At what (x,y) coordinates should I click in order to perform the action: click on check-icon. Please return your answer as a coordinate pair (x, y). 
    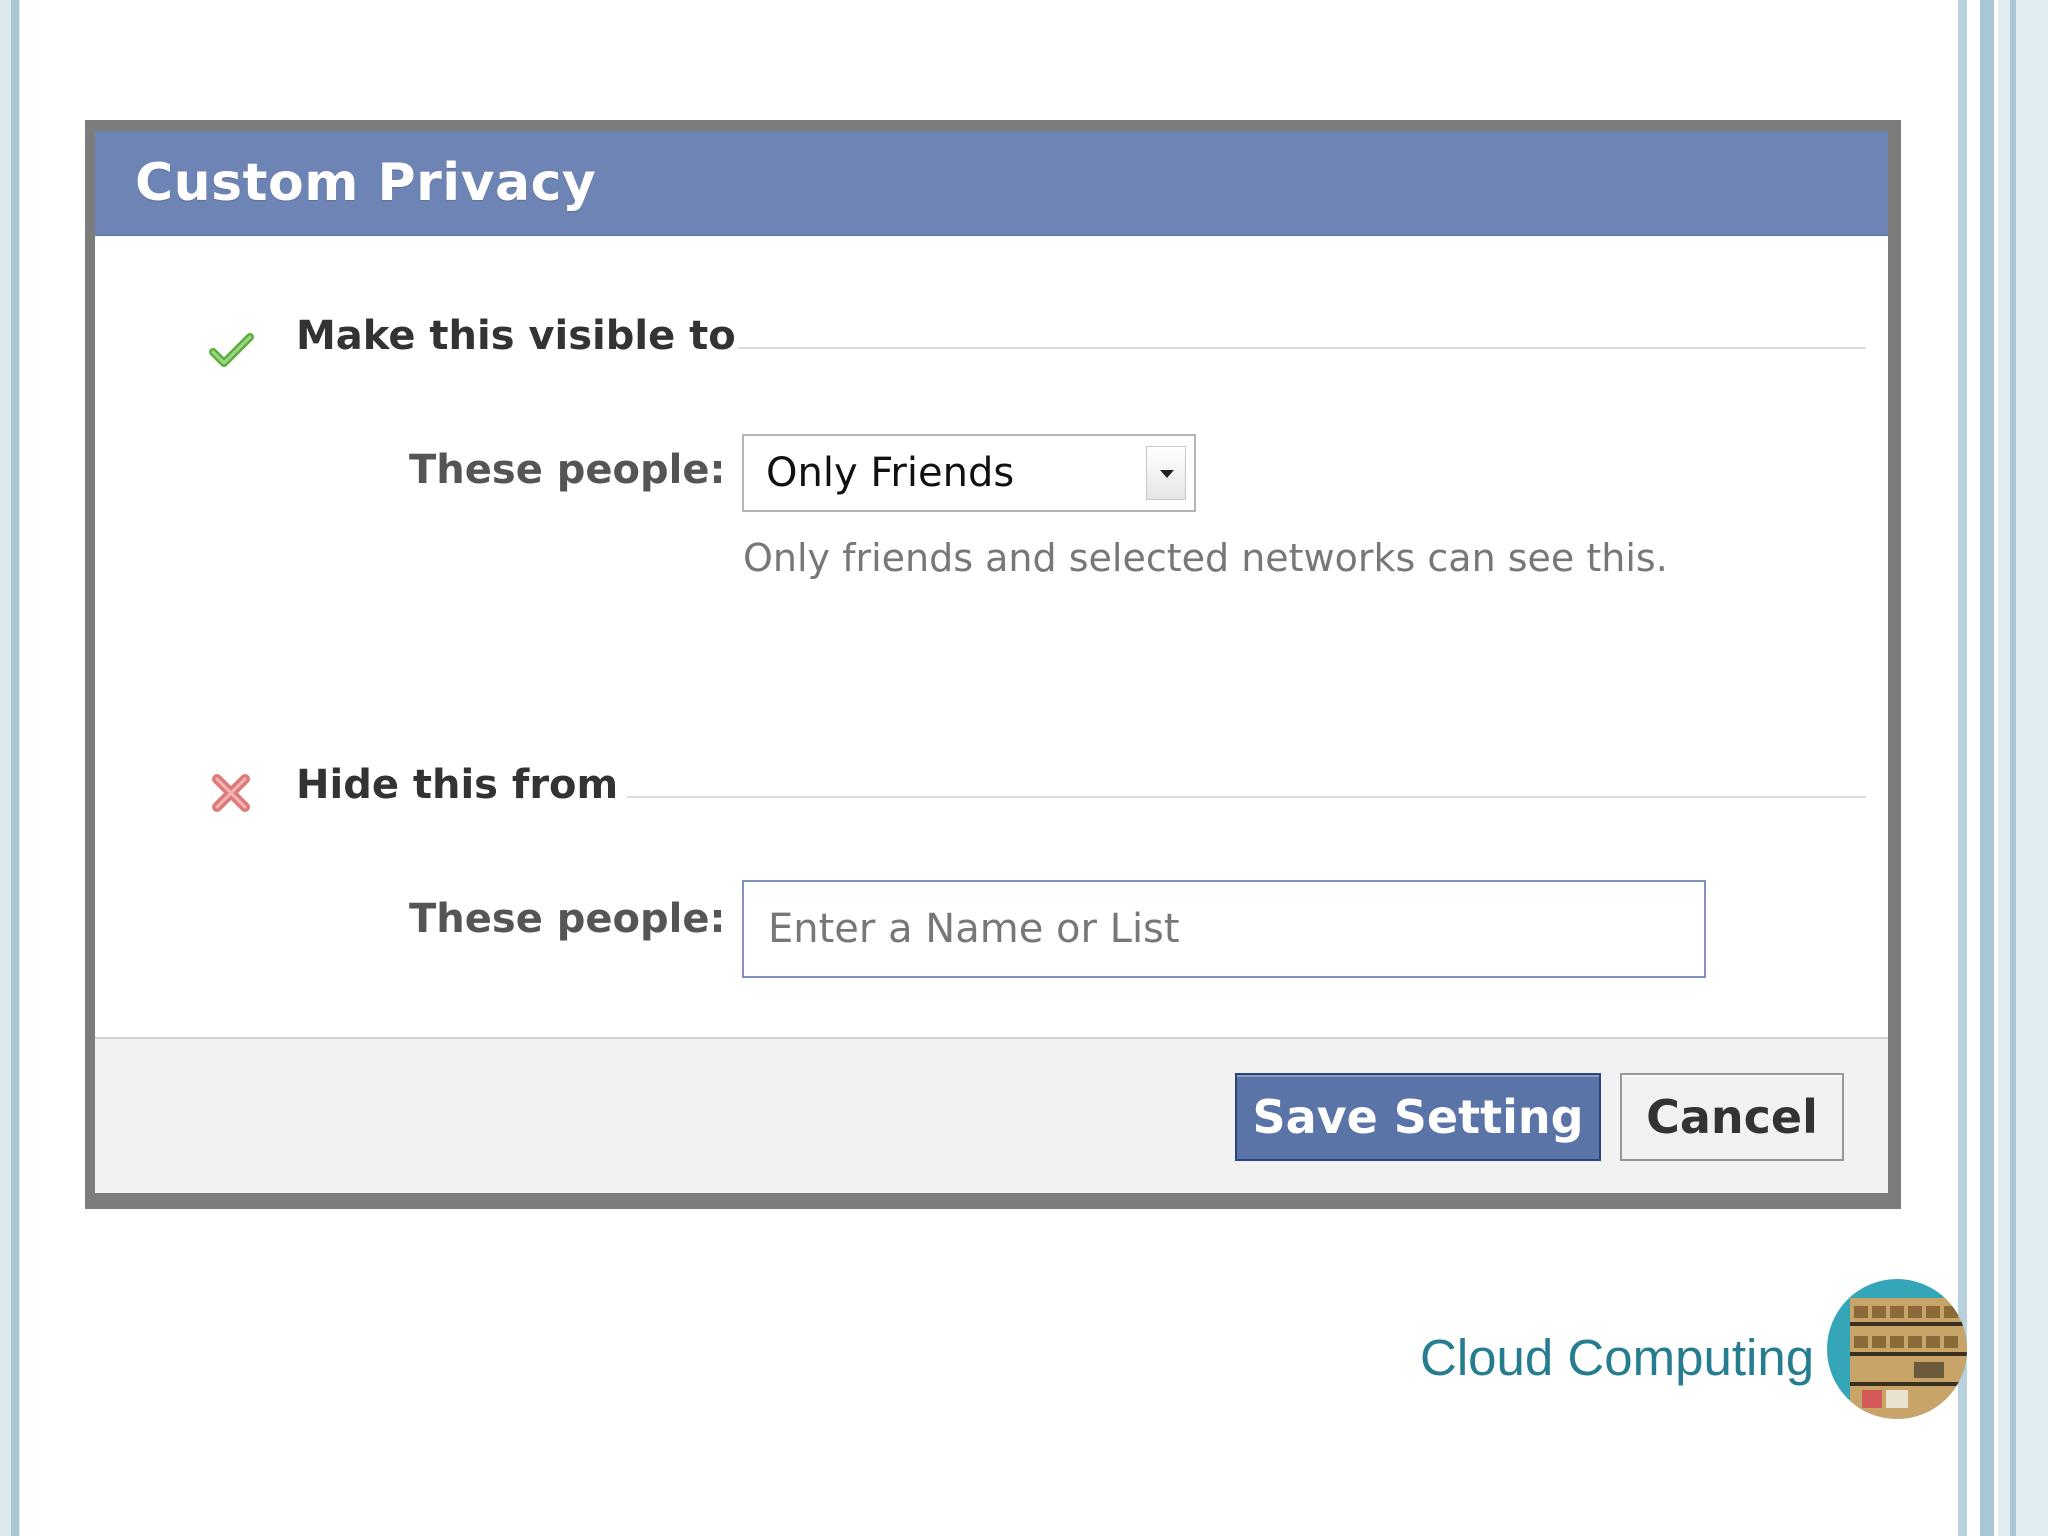
    Looking at the image, I should click on (231, 350).